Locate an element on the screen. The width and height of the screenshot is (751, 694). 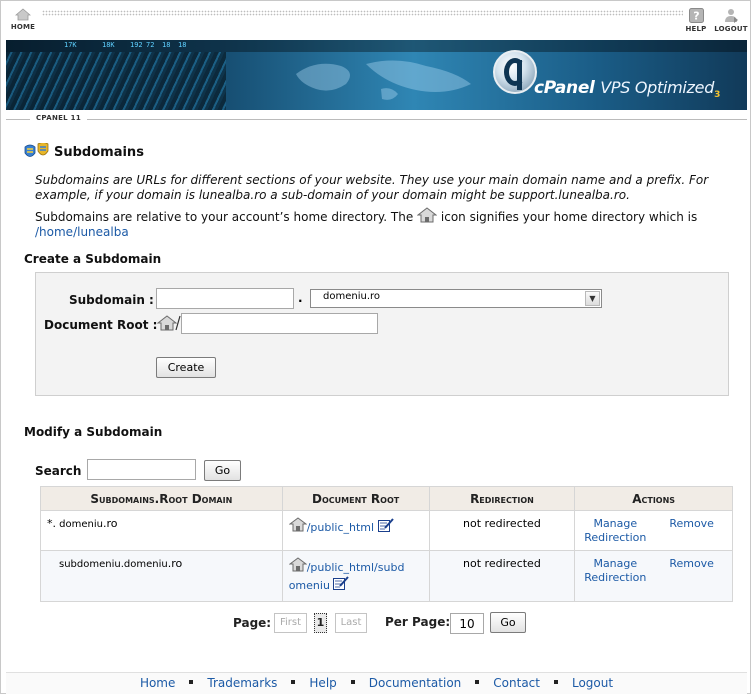
search-label: Search is located at coordinates (58, 471).